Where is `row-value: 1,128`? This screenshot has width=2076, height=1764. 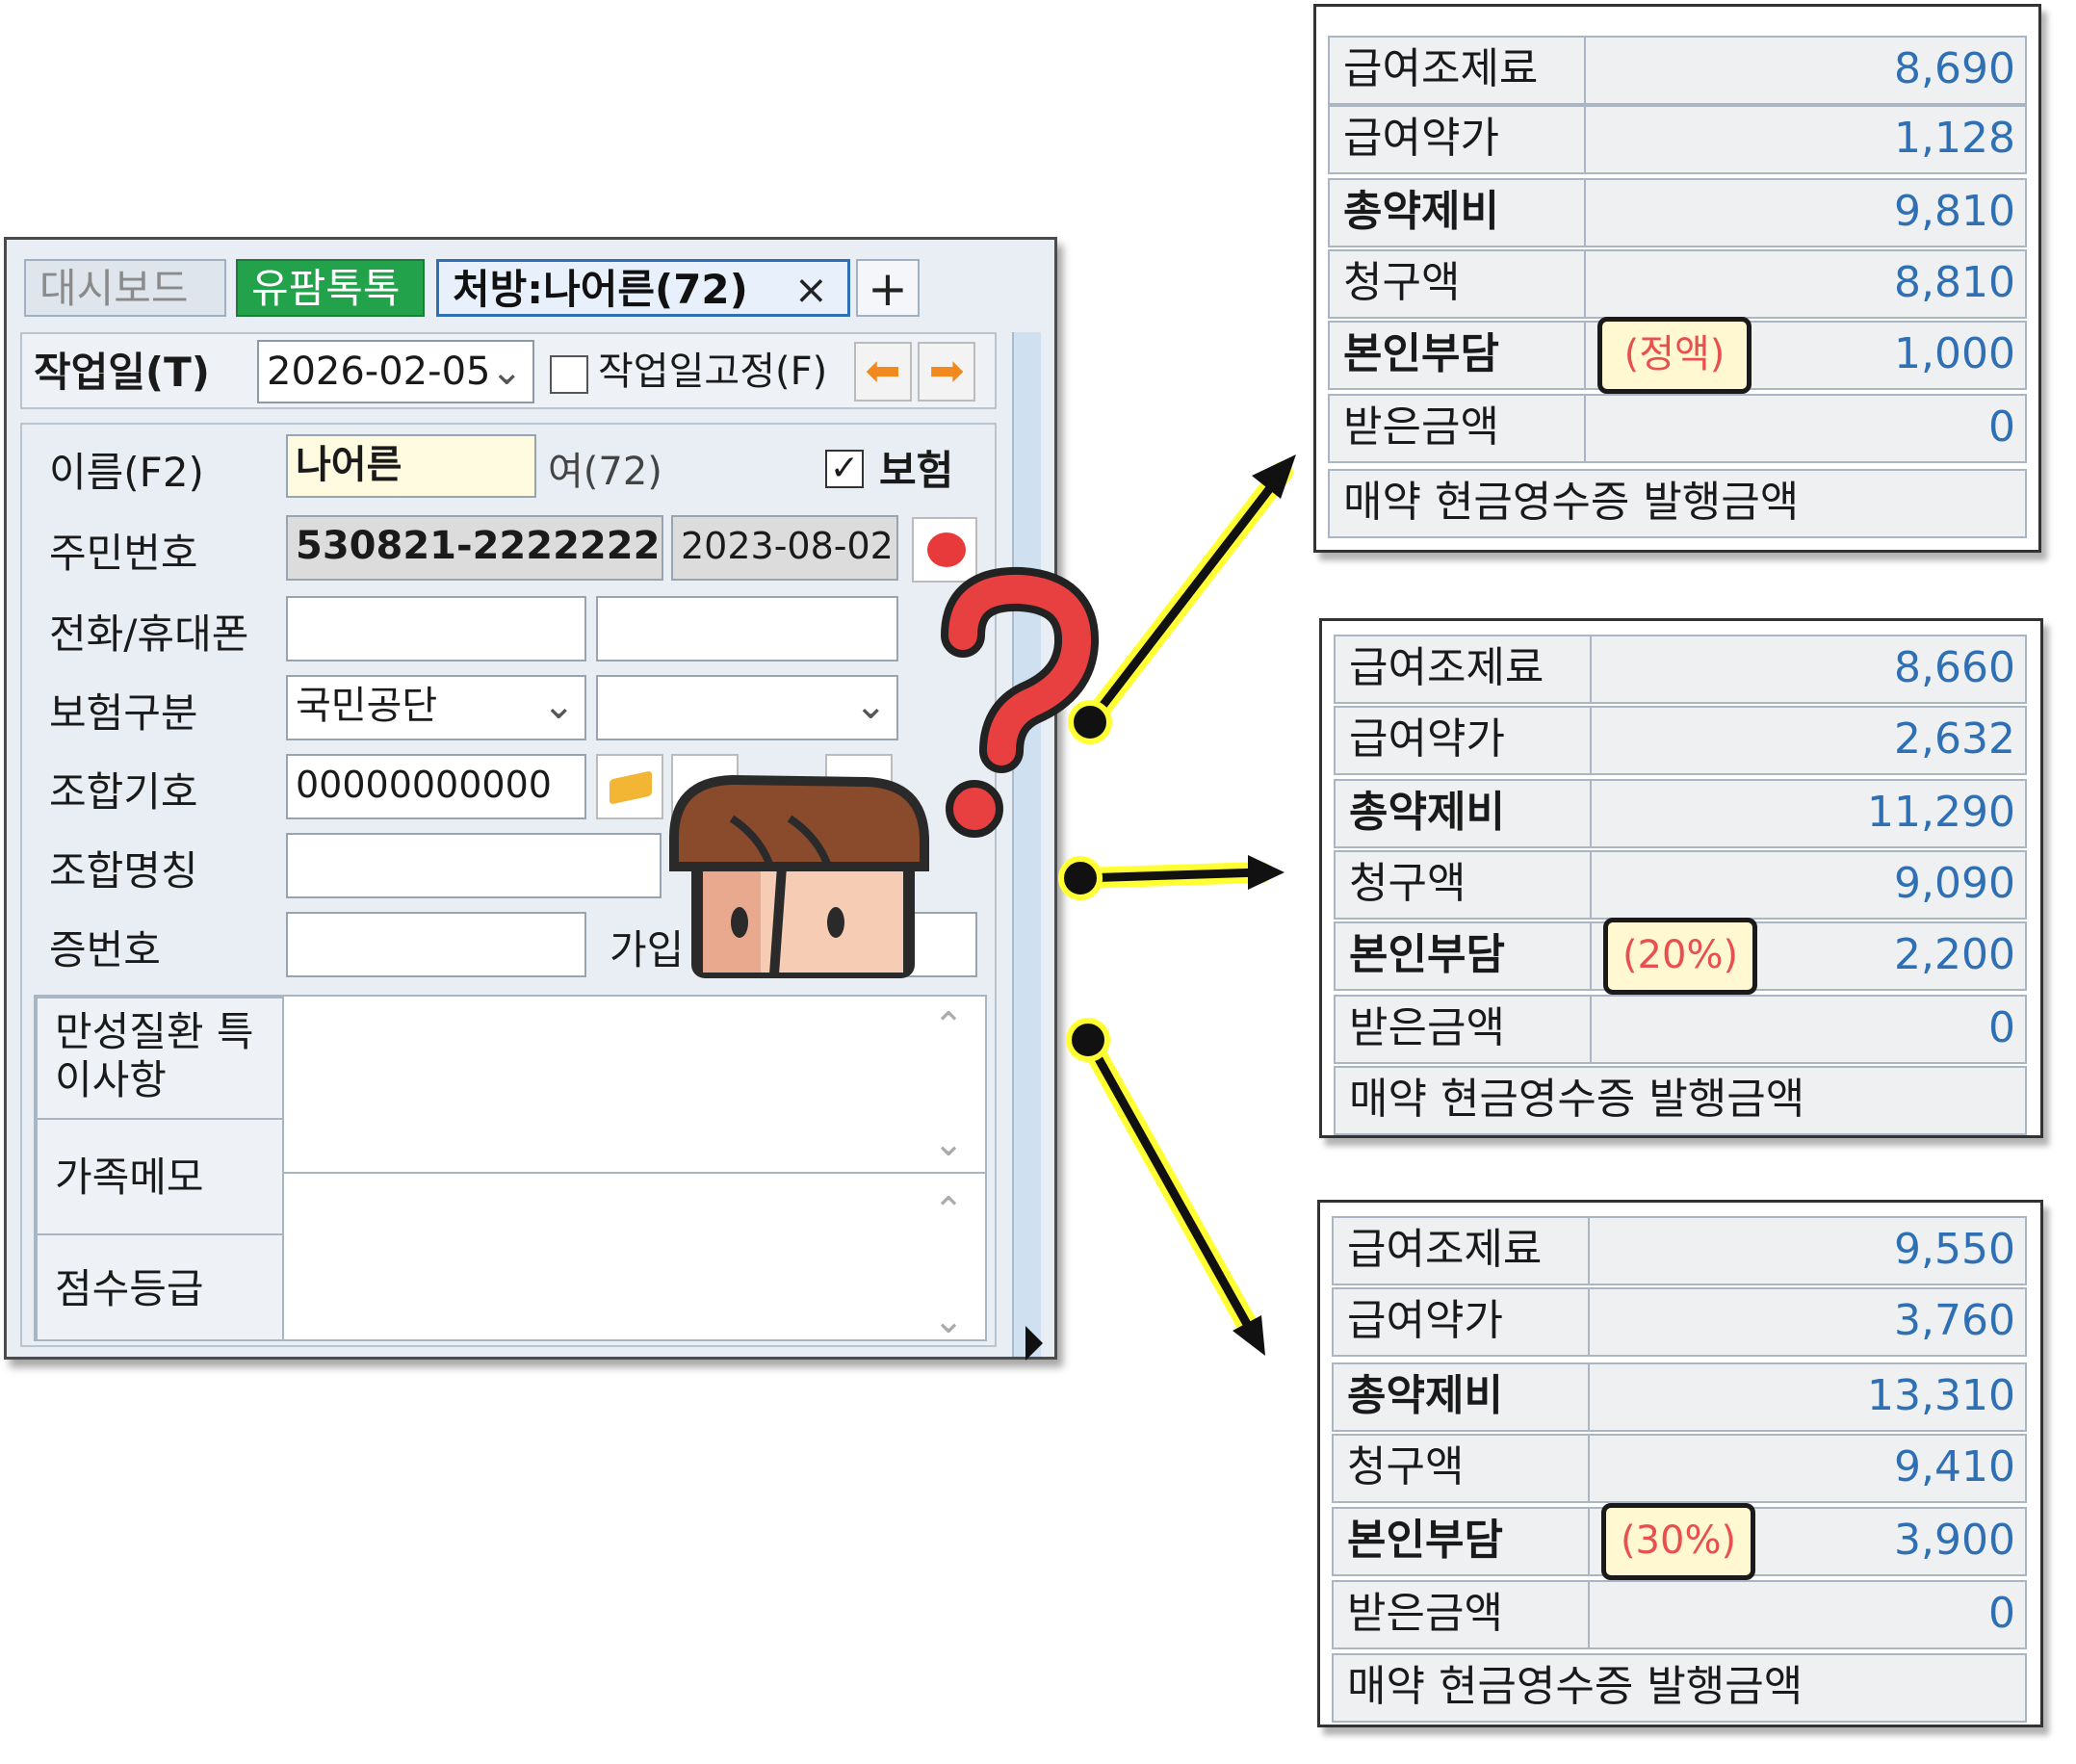
row-value: 1,128 is located at coordinates (1954, 138).